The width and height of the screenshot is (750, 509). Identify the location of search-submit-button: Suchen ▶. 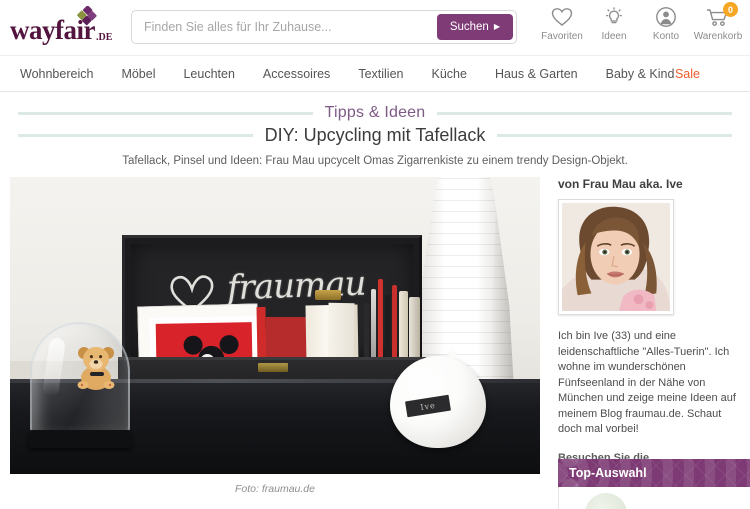
(474, 27).